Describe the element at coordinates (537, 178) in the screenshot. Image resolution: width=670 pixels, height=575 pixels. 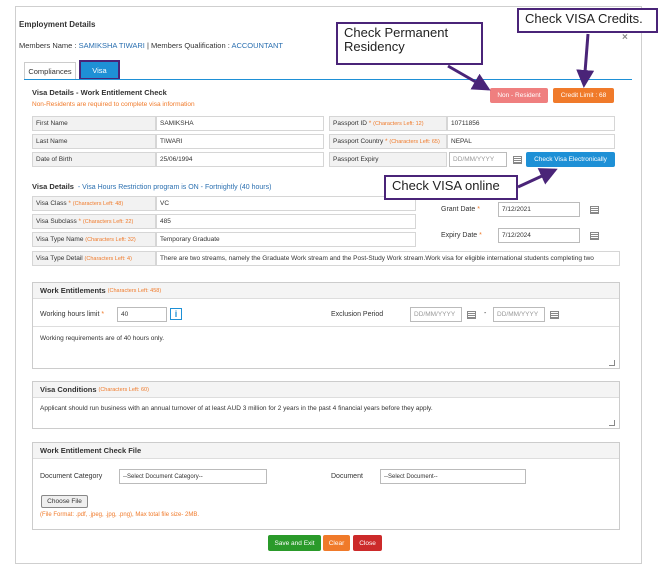
I see `arrow-to-check-visa` at that location.